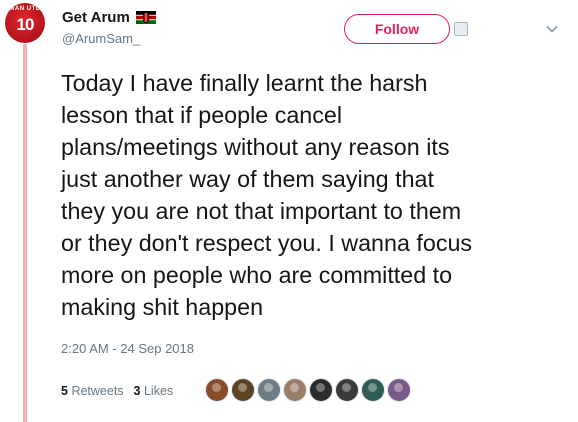 The image size is (578, 422). I want to click on retweets-stat: 5 Retweets, so click(92, 391).